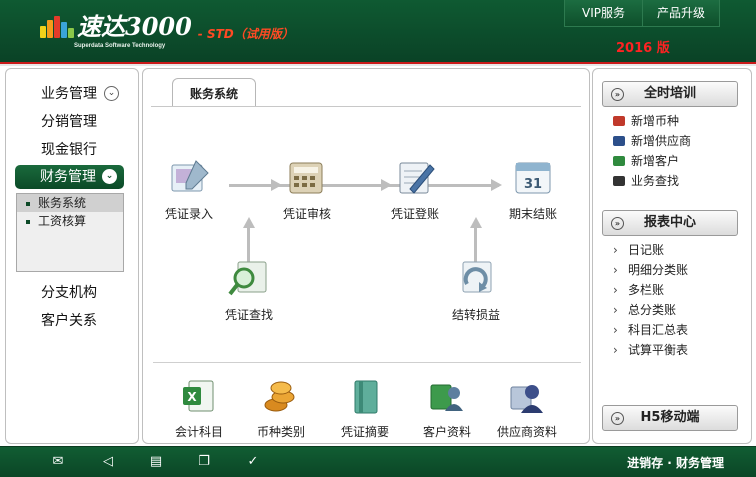 The image size is (756, 477). I want to click on mobile-h5-title: H5移动端, so click(670, 417).